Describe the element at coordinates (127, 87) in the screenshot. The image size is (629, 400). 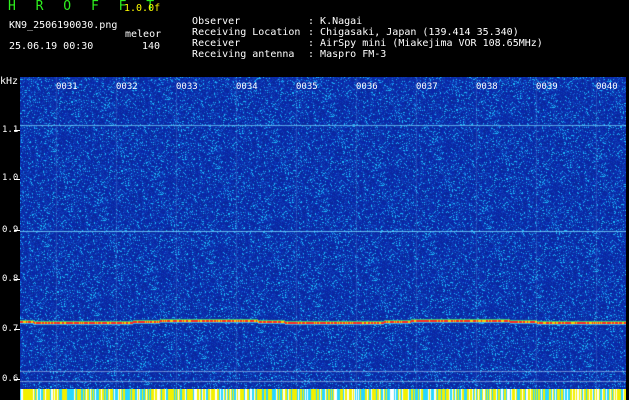
I see `x-tick-label: 0032` at that location.